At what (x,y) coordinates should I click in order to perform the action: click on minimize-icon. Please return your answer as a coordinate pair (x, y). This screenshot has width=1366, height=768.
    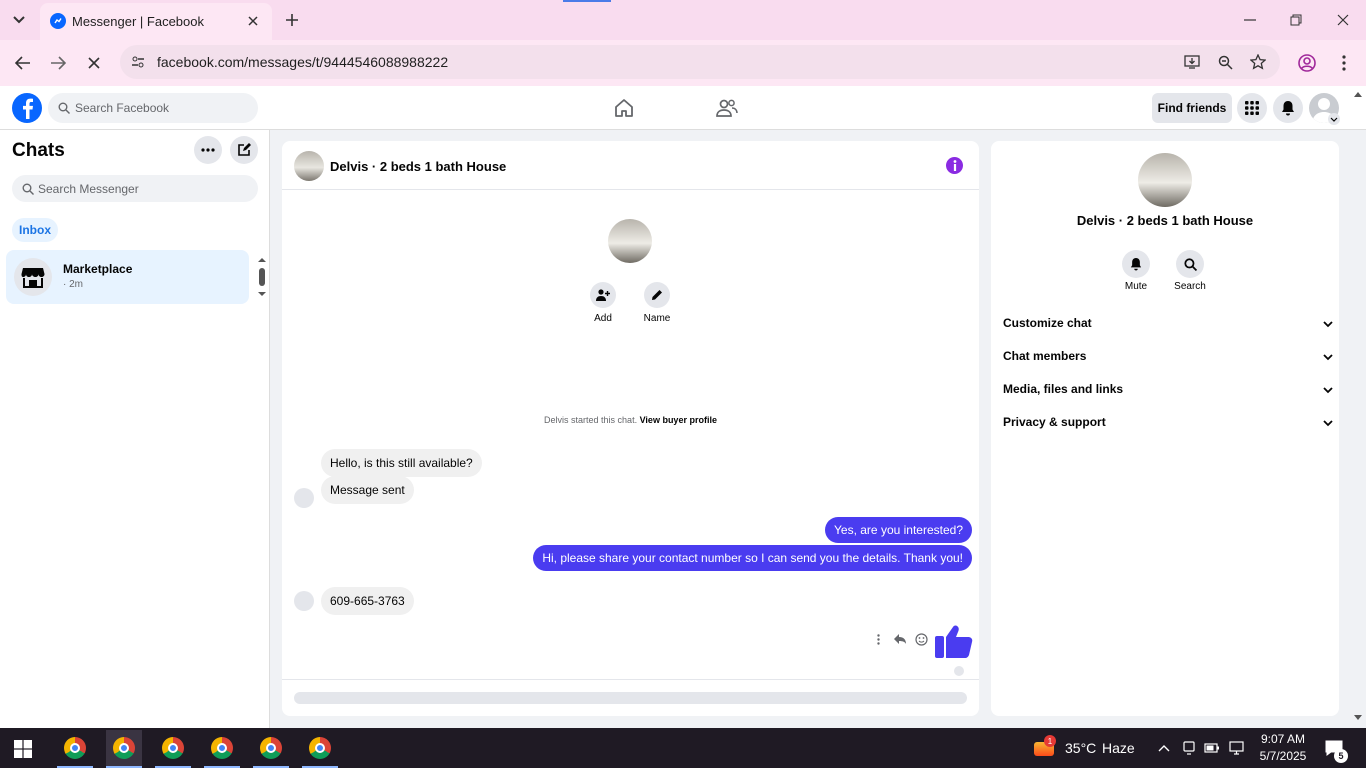
    Looking at the image, I should click on (1250, 20).